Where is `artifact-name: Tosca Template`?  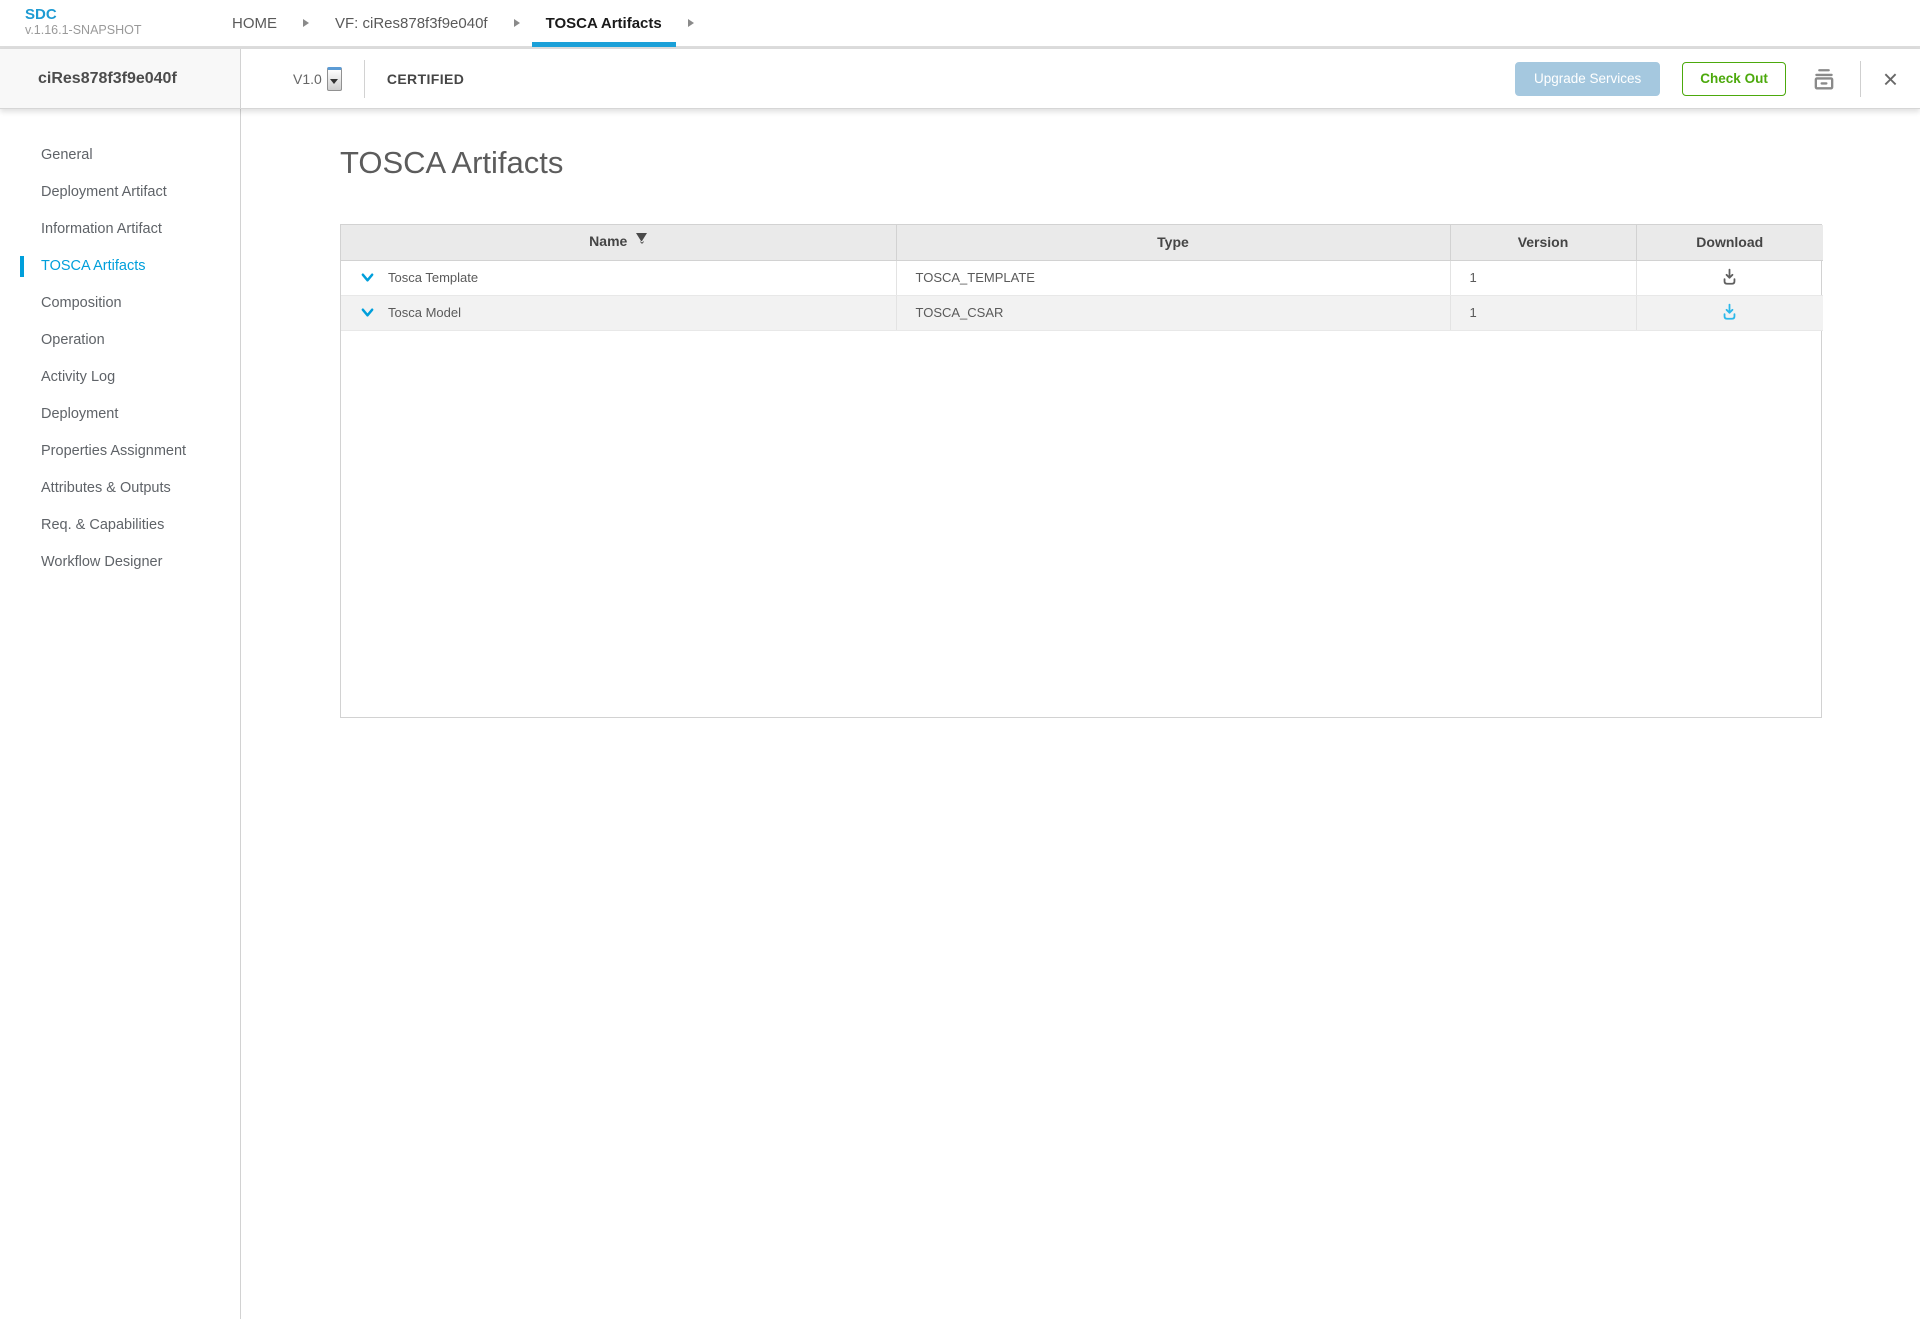 artifact-name: Tosca Template is located at coordinates (433, 277).